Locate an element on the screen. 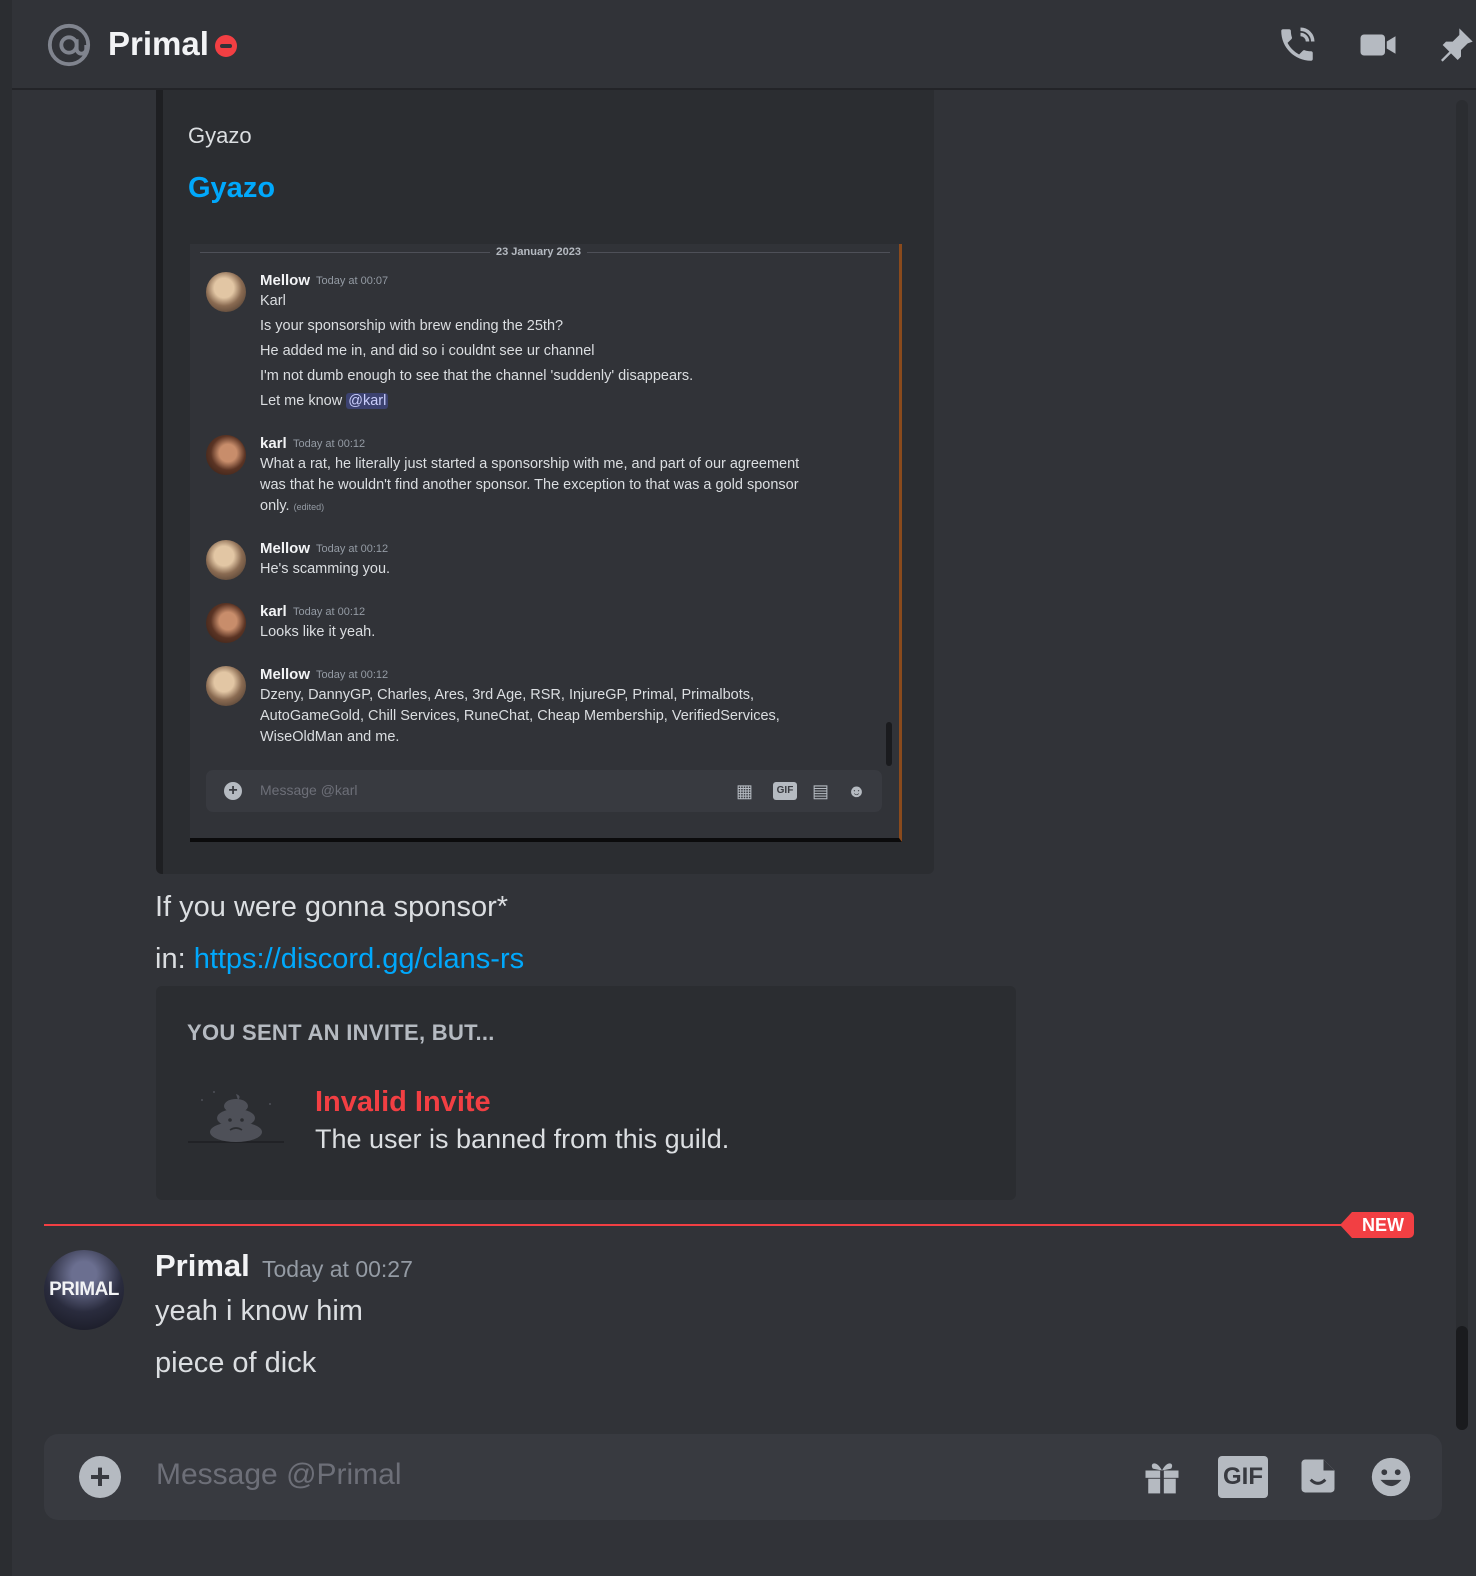 The height and width of the screenshot is (1576, 1476). input-placeholder: Message @karl is located at coordinates (309, 790).